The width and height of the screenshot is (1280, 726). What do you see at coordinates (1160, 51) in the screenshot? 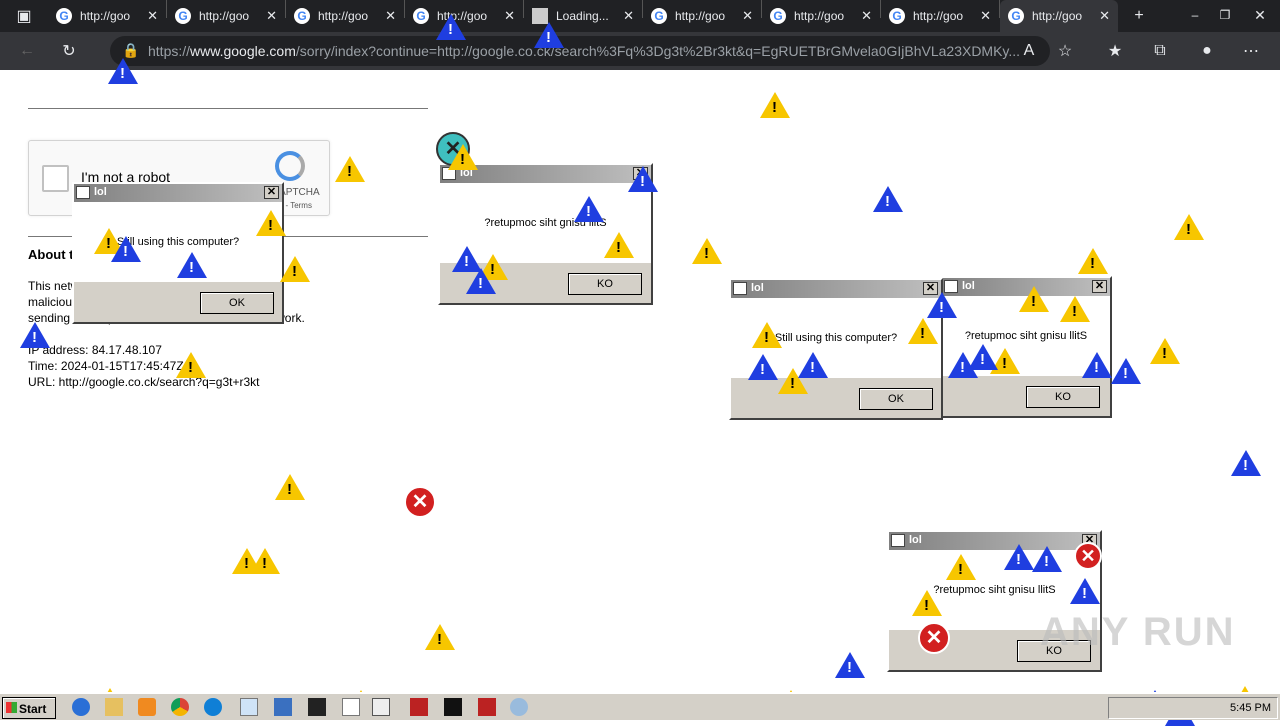
I see `collections-icon: ⧉` at bounding box center [1160, 51].